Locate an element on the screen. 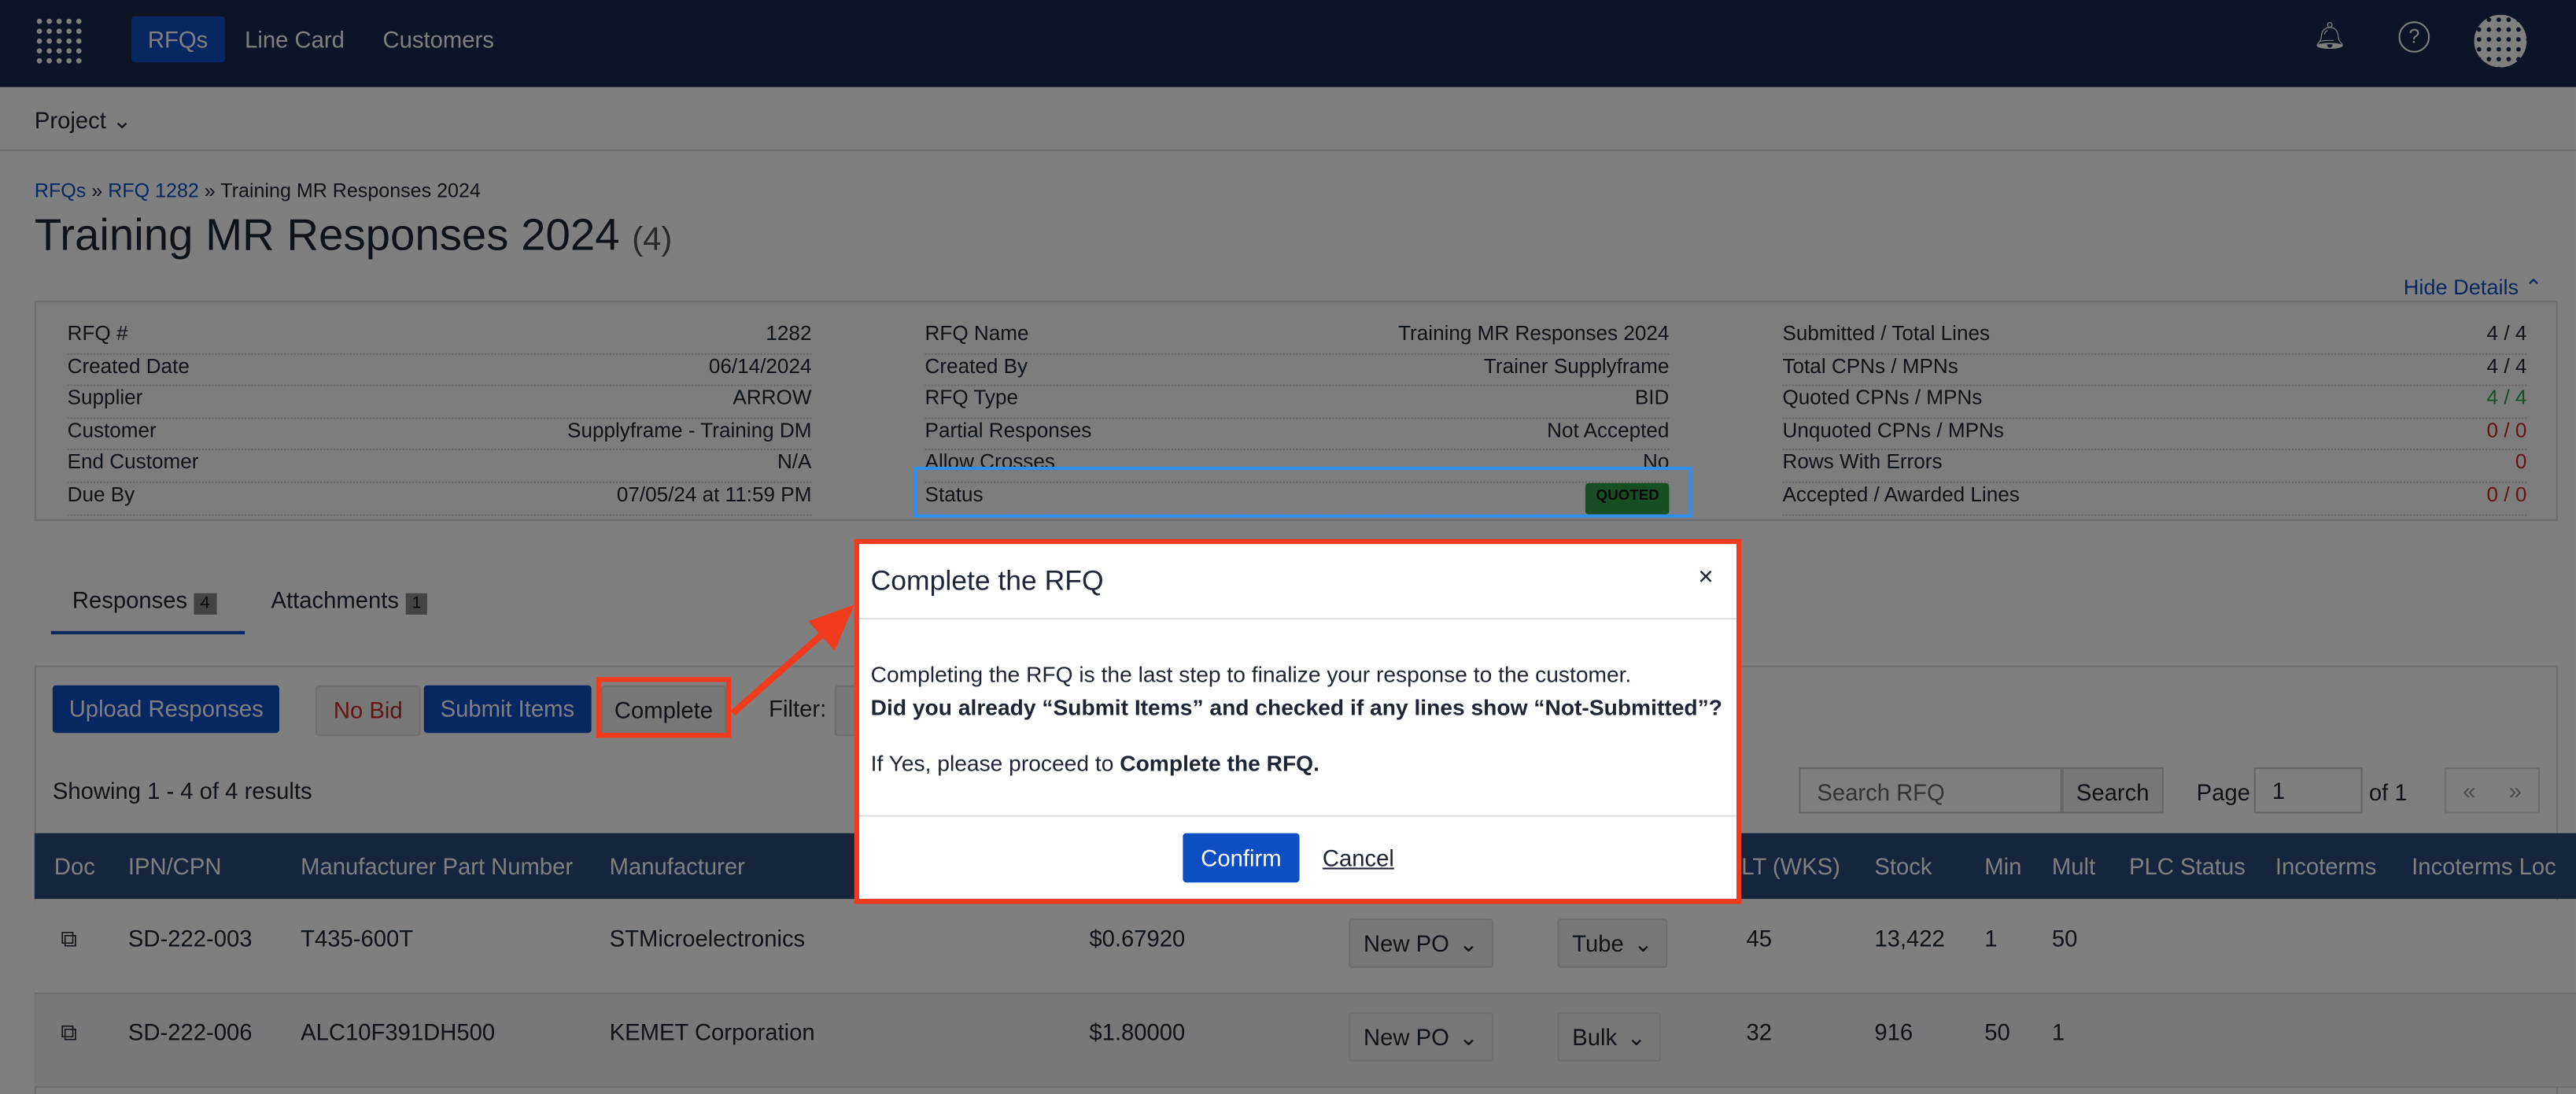 This screenshot has height=1094, width=2576. close-icon: × is located at coordinates (1706, 578).